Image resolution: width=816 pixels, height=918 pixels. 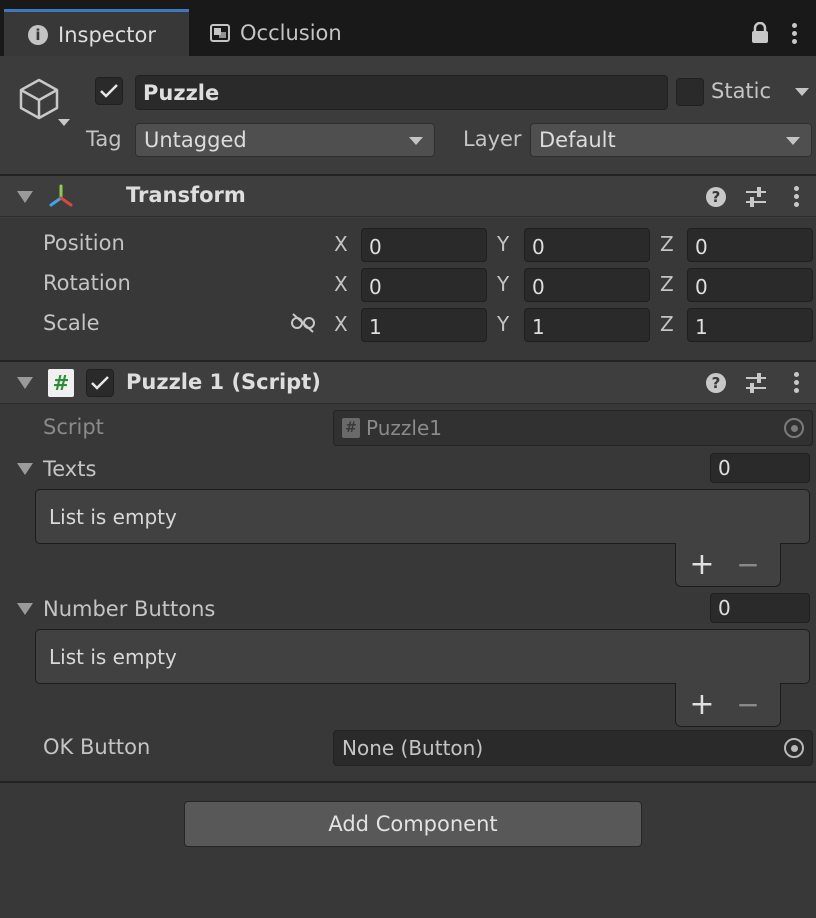 I want to click on add-component-label: Add Component, so click(x=413, y=824).